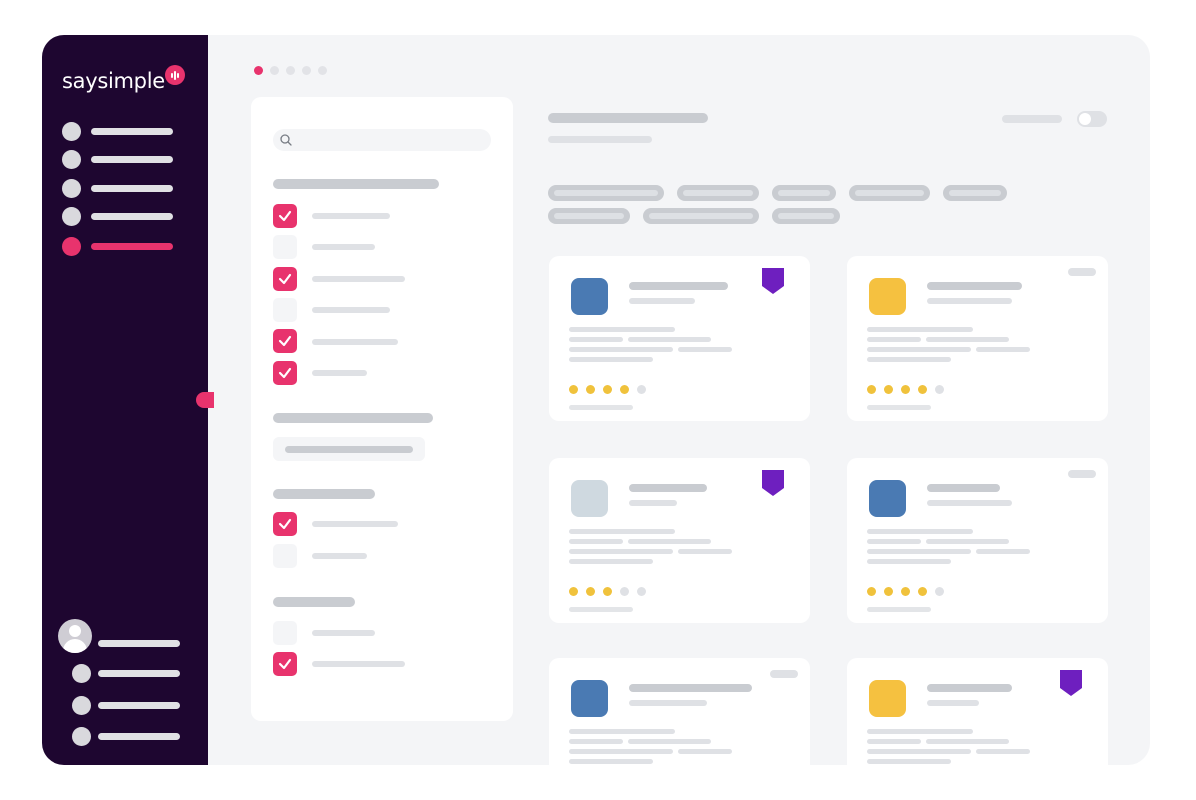 This screenshot has height=800, width=1196. Describe the element at coordinates (175, 75) in the screenshot. I see `chat-bubble-icon` at that location.